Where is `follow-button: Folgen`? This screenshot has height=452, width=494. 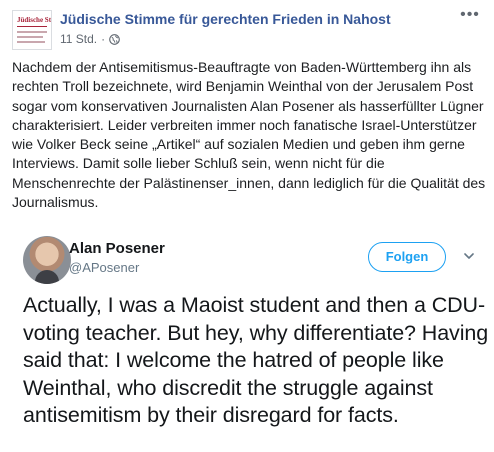
follow-button: Folgen is located at coordinates (407, 257).